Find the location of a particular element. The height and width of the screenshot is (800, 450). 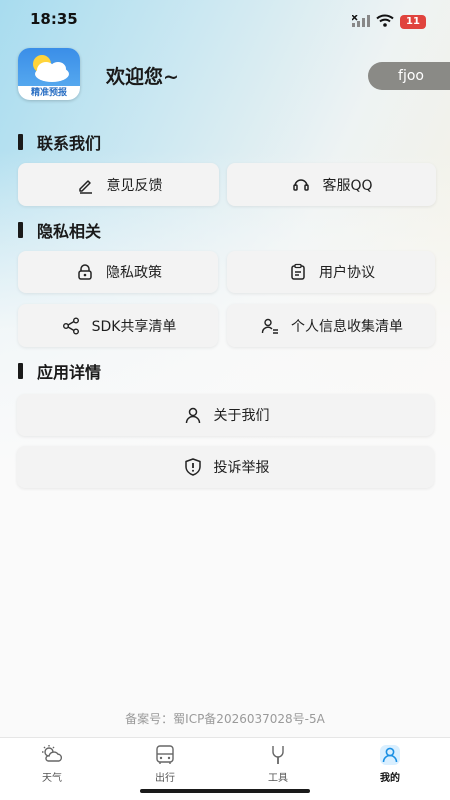

section-title-privacy: 隐私相关 is located at coordinates (59, 230).